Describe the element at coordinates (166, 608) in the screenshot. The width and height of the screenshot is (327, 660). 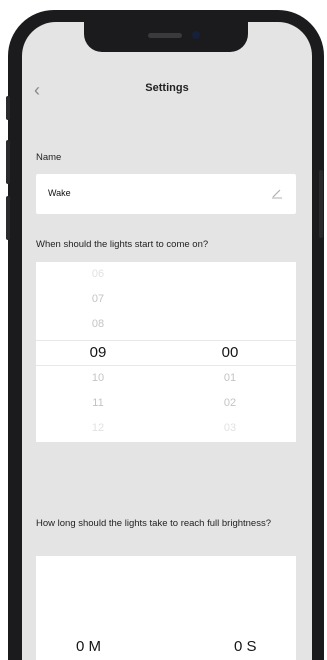
I see `duration-picker: 0 M 0 S` at that location.